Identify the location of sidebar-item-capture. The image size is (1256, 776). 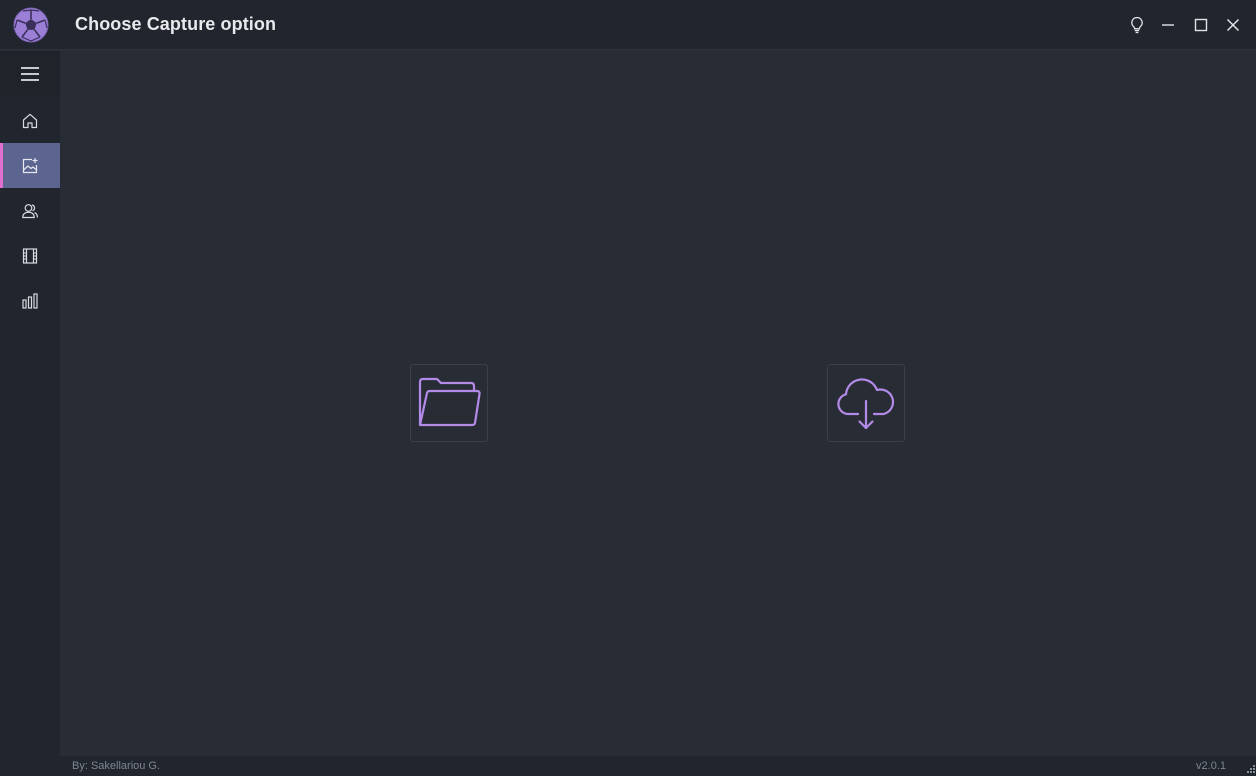
(30, 165).